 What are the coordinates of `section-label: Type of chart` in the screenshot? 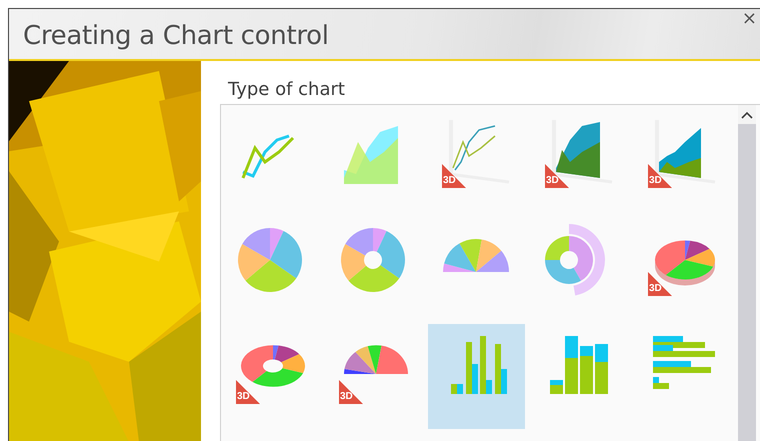 It's located at (286, 90).